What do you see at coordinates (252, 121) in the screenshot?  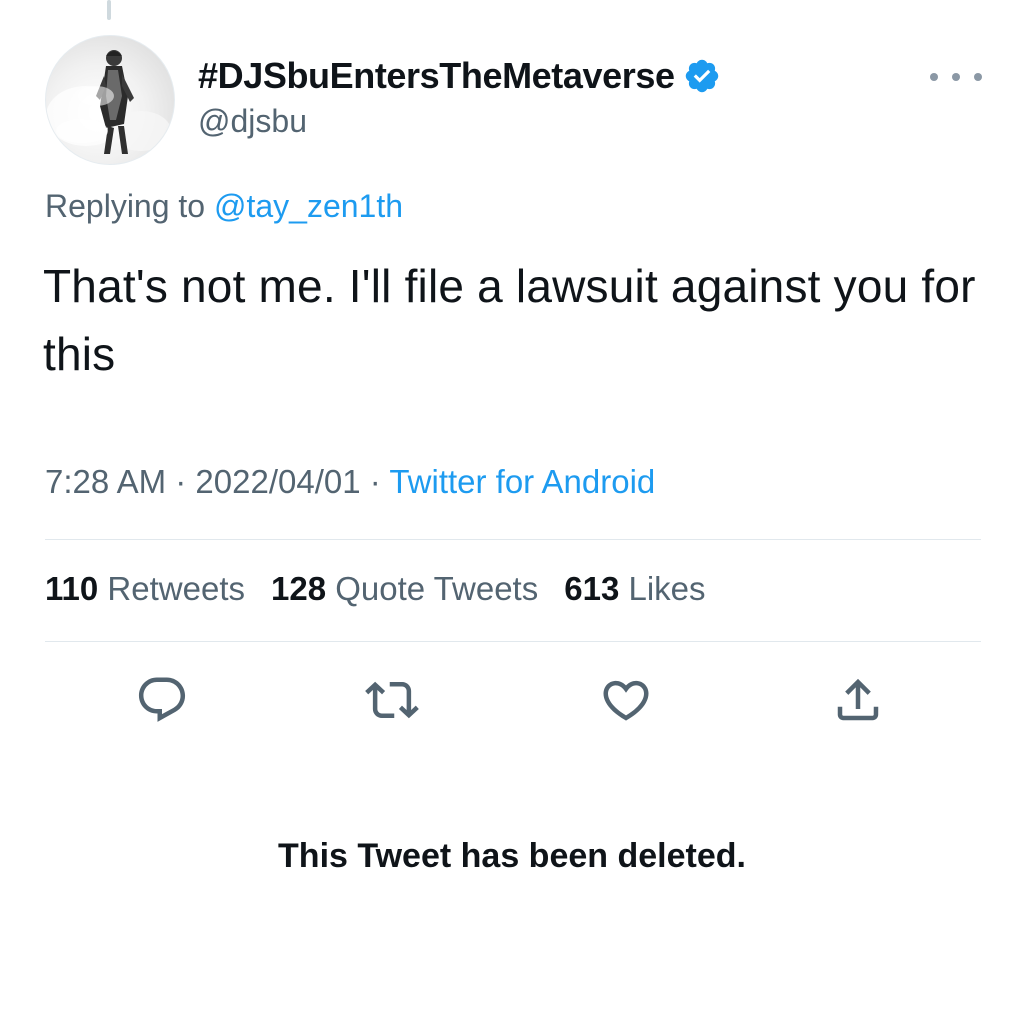 I see `user-handle: @djsbu` at bounding box center [252, 121].